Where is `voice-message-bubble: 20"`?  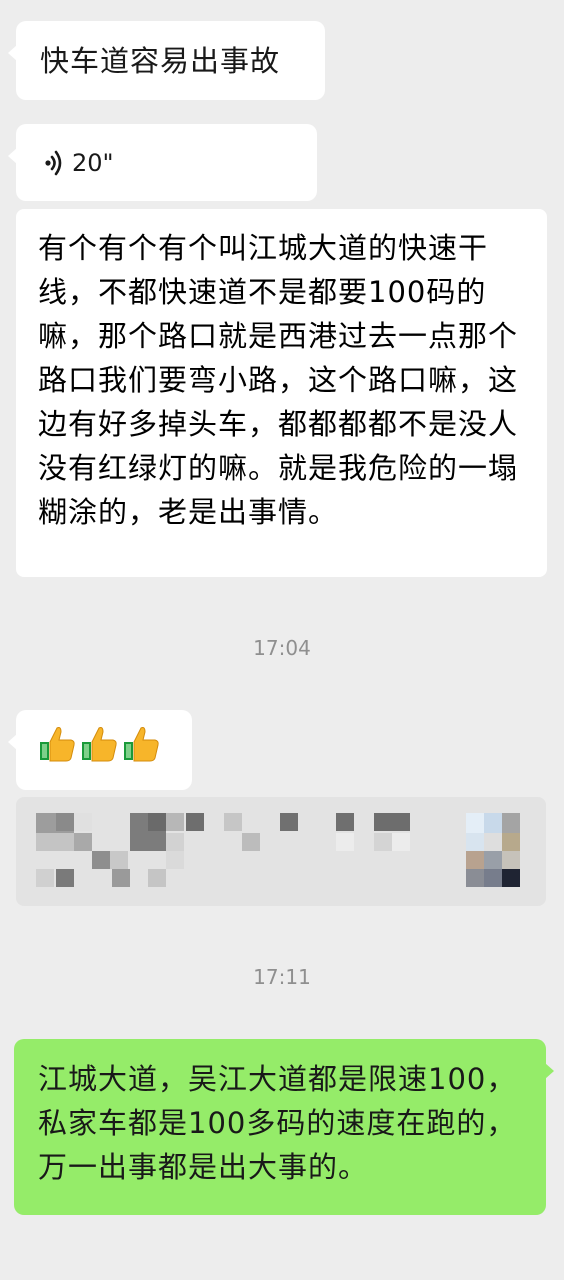 voice-message-bubble: 20" is located at coordinates (162, 162).